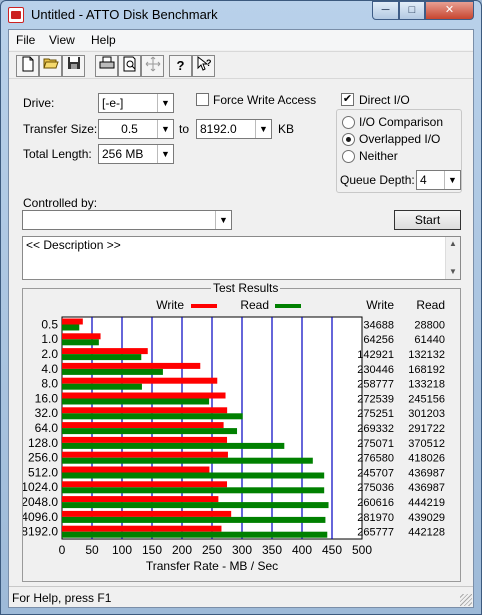 The width and height of the screenshot is (482, 615). What do you see at coordinates (103, 40) in the screenshot?
I see `menu-help: Help` at bounding box center [103, 40].